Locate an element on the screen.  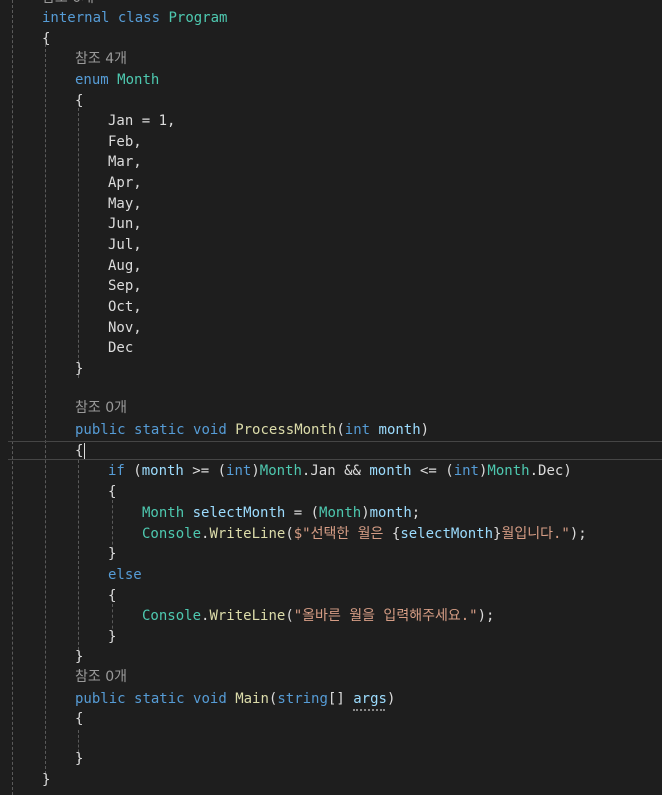
code-line: Month selectMonth = (Month)month; is located at coordinates (281, 513).